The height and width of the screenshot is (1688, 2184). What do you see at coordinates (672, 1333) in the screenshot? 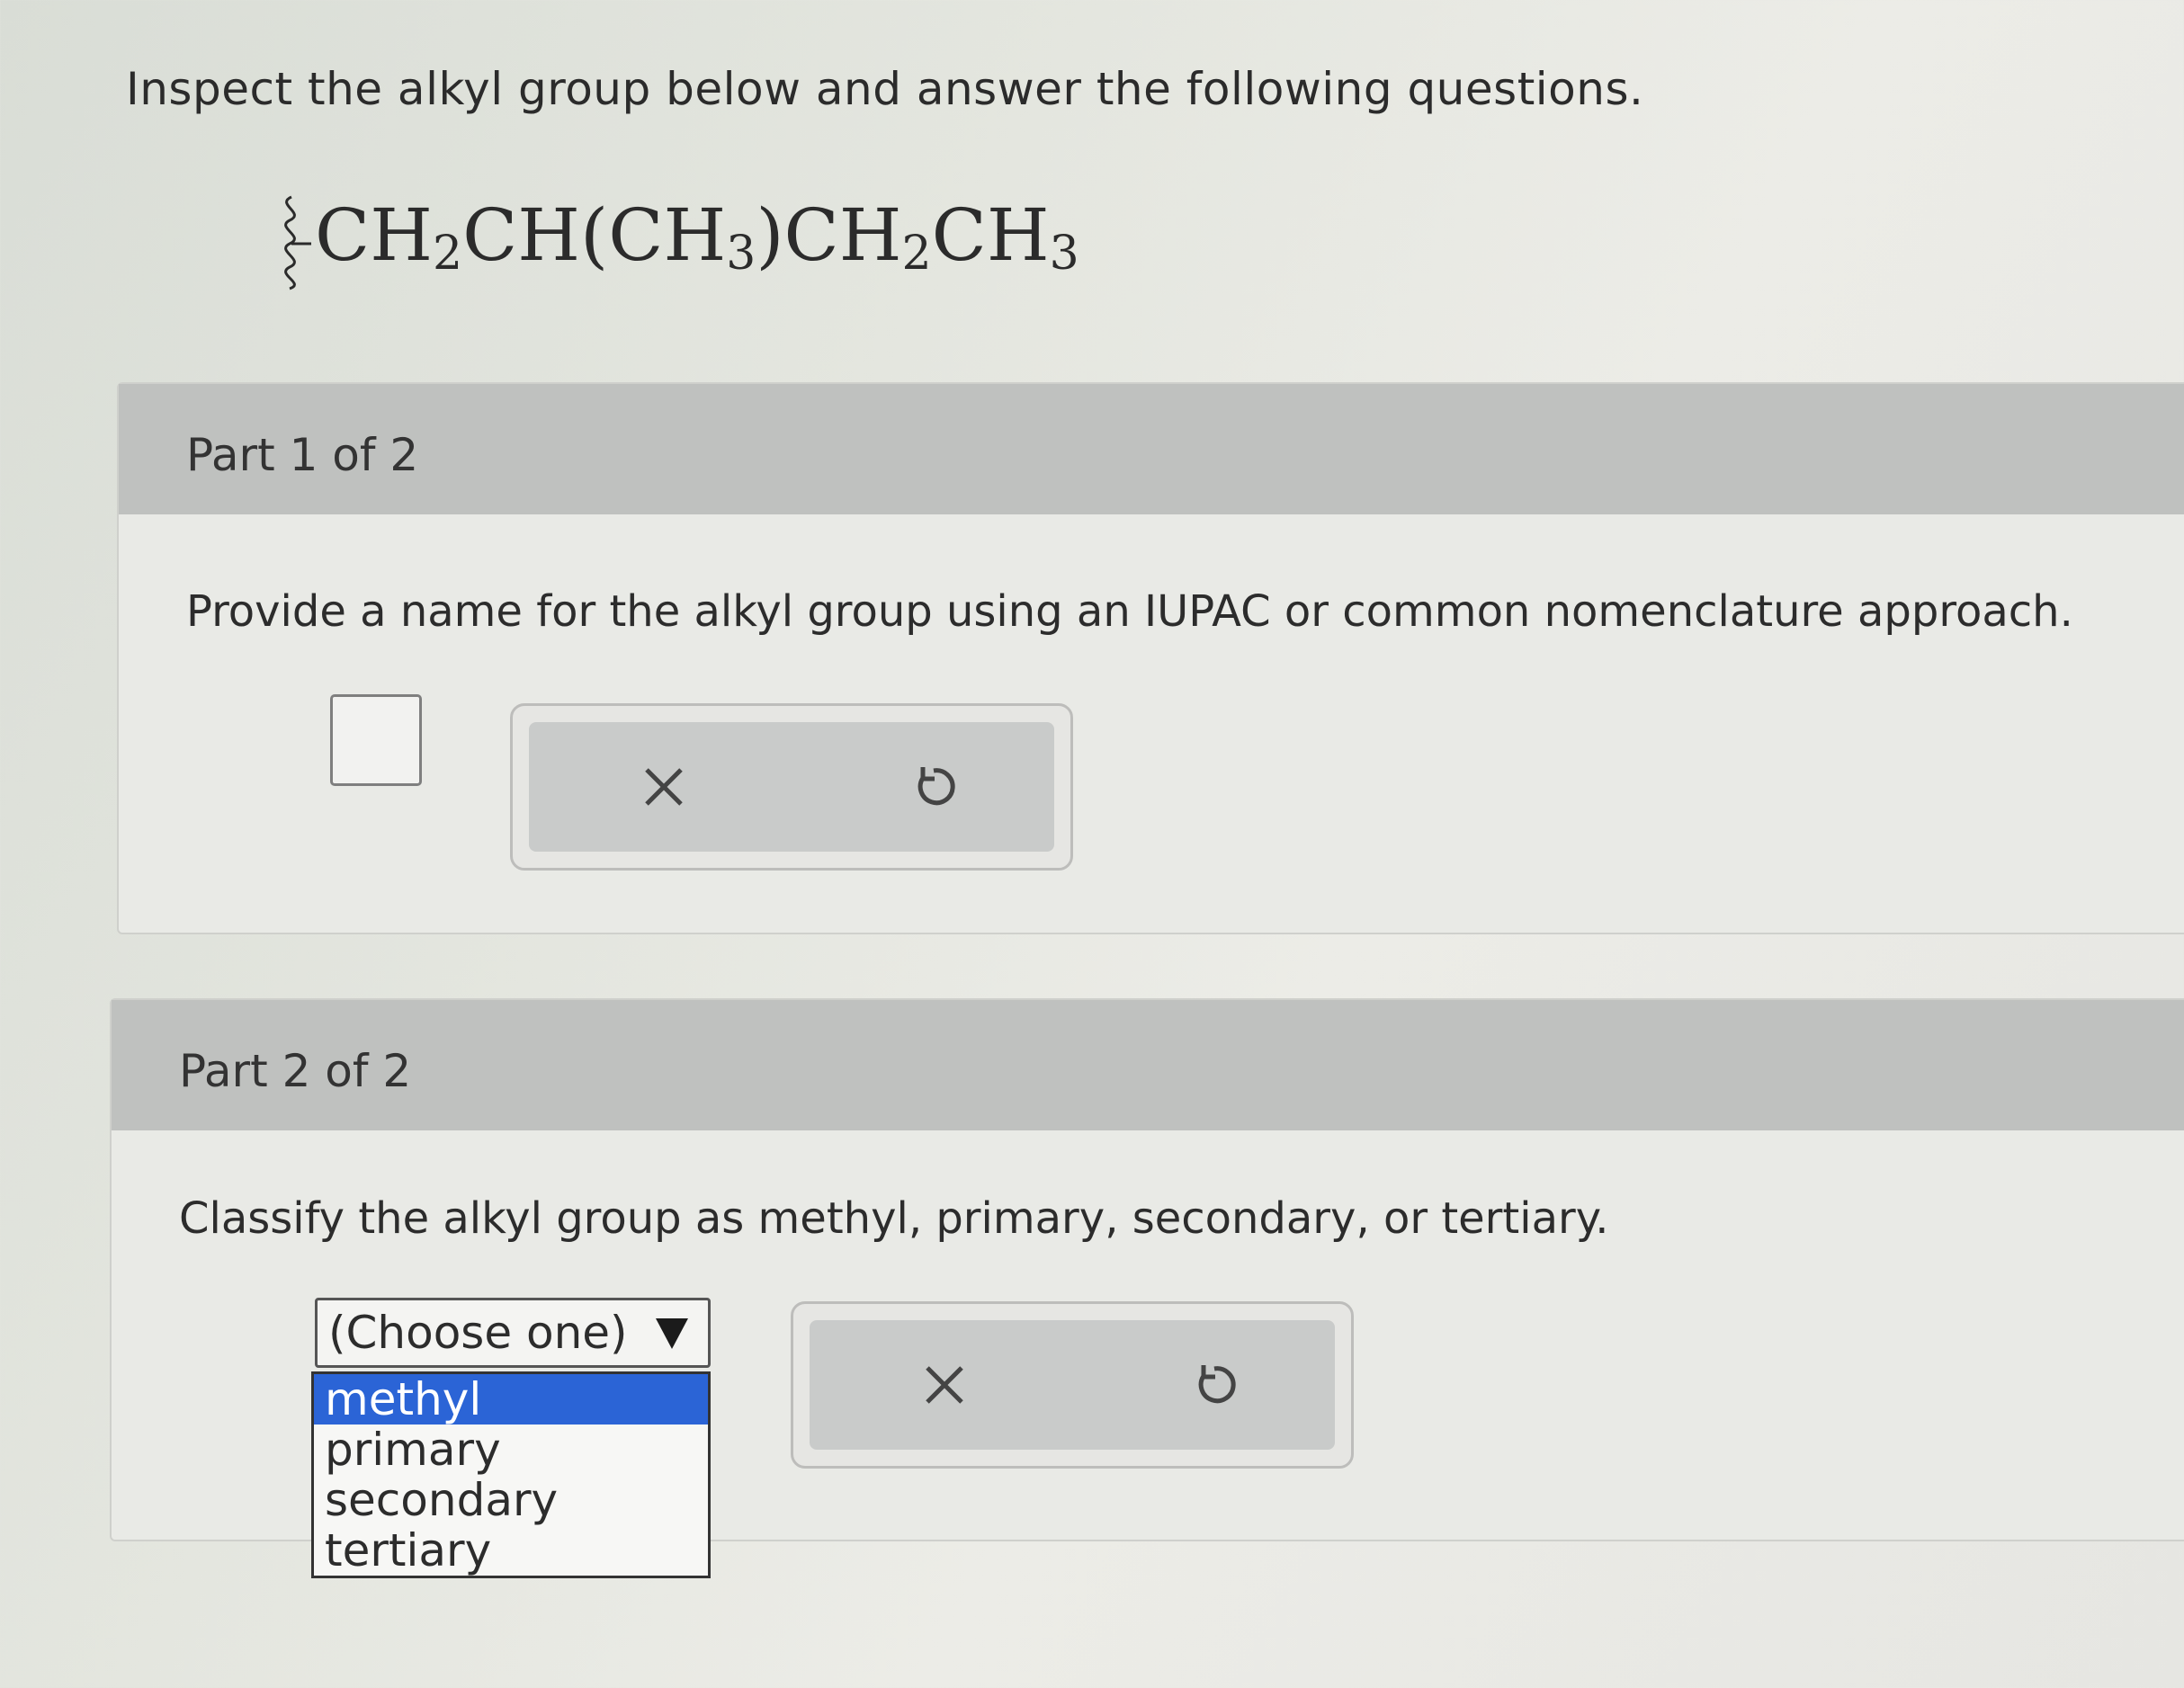
I see `dropdown-arrow-icon` at bounding box center [672, 1333].